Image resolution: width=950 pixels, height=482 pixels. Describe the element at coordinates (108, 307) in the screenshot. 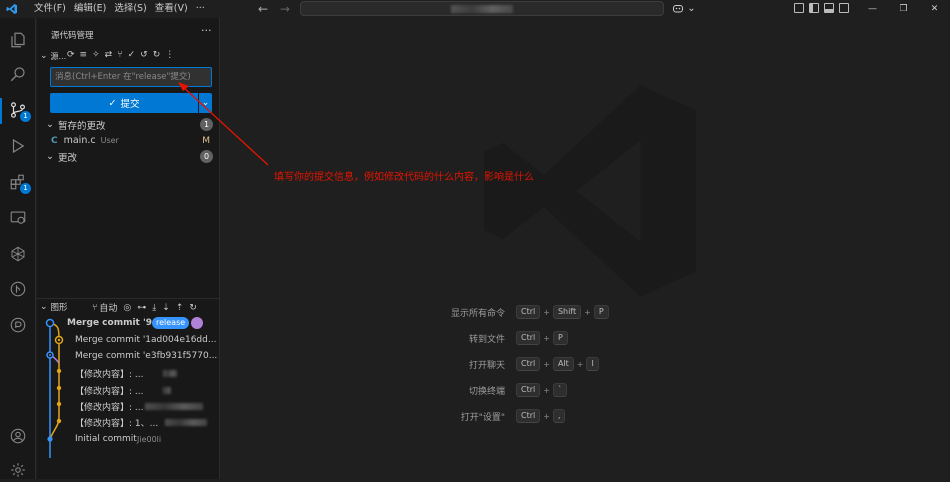

I see `graph-auto-label: 自动` at that location.